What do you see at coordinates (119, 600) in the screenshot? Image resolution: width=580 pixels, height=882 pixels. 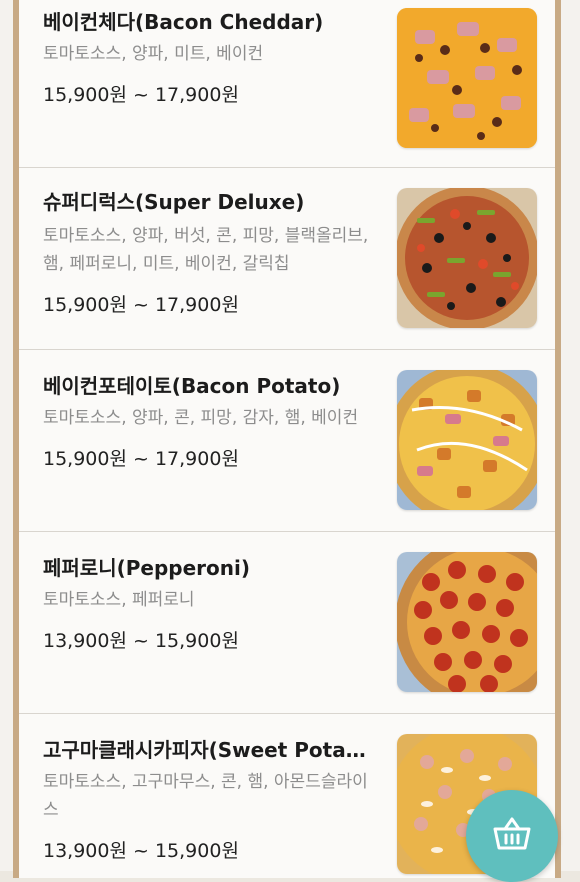 I see `menu-item-toppings: 토마토소스, 페퍼로니` at bounding box center [119, 600].